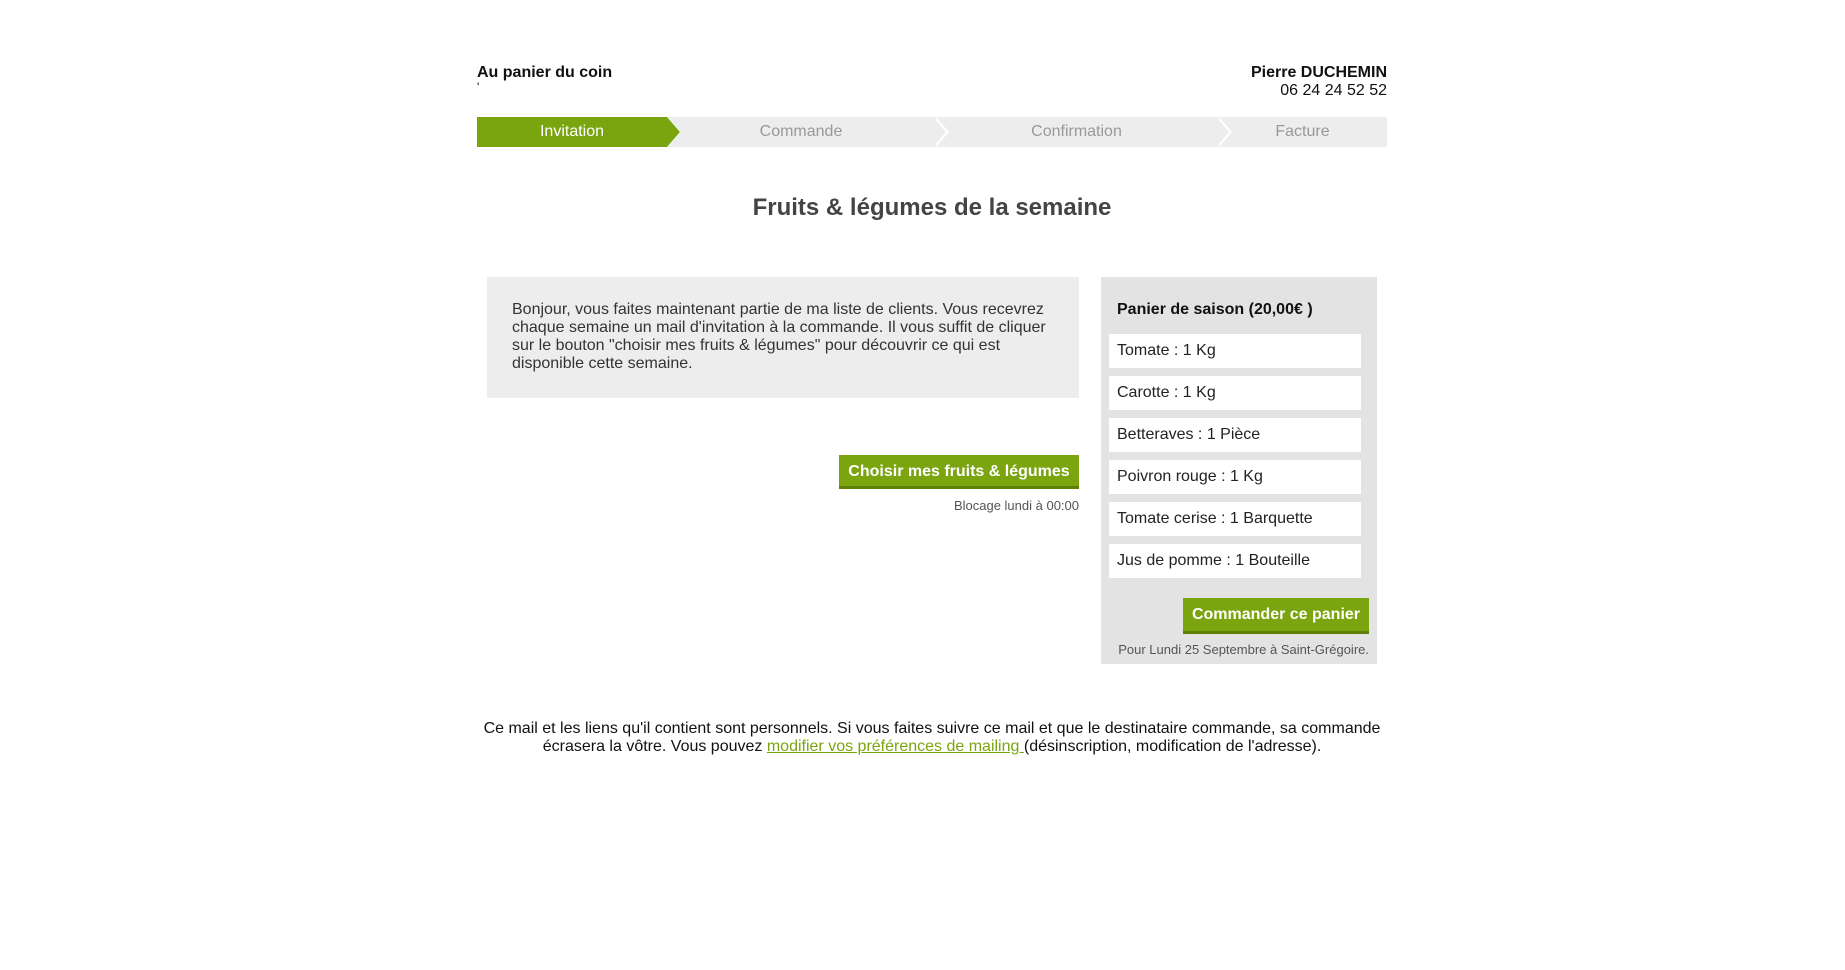  Describe the element at coordinates (1318, 72) in the screenshot. I see `producer-name: Pierre DUCHEMIN` at that location.